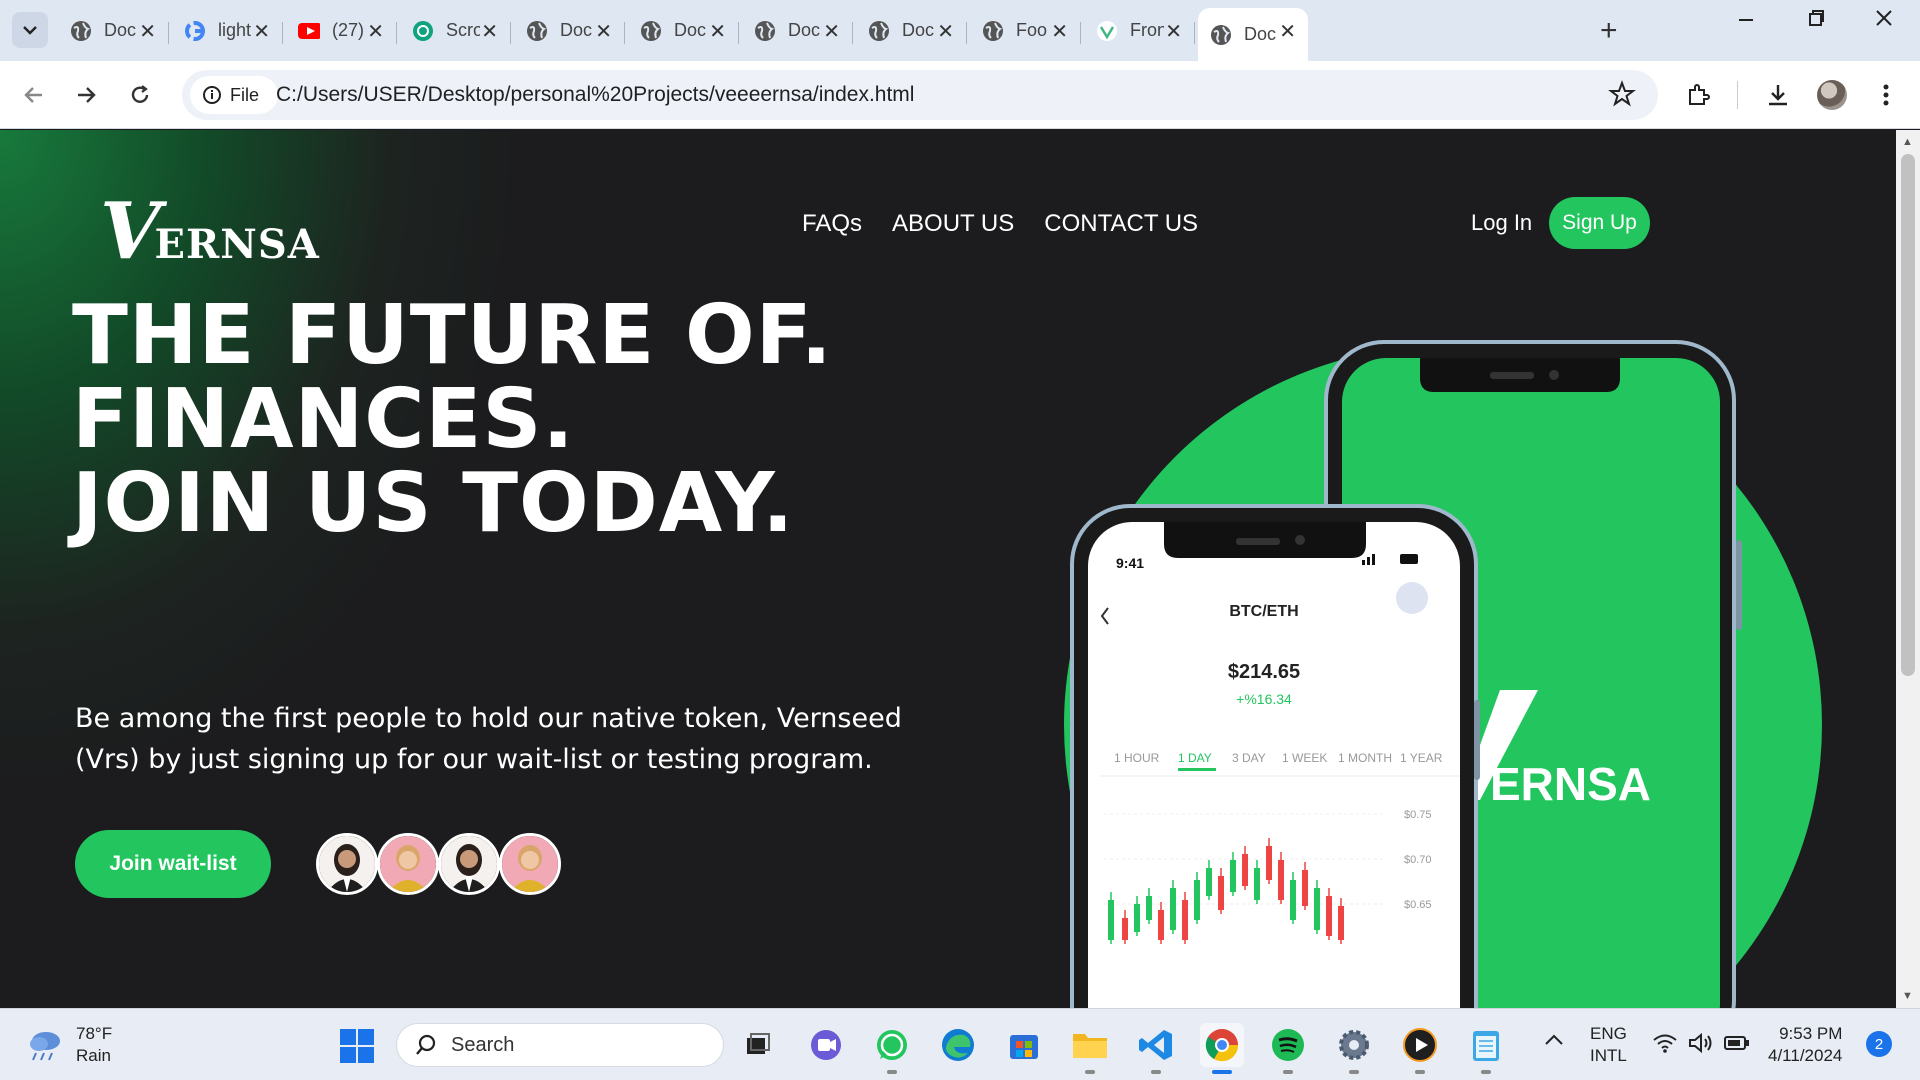 The width and height of the screenshot is (1920, 1080). What do you see at coordinates (1805, 1045) in the screenshot?
I see `system-clock: 9:53 PM 4/11/2024` at bounding box center [1805, 1045].